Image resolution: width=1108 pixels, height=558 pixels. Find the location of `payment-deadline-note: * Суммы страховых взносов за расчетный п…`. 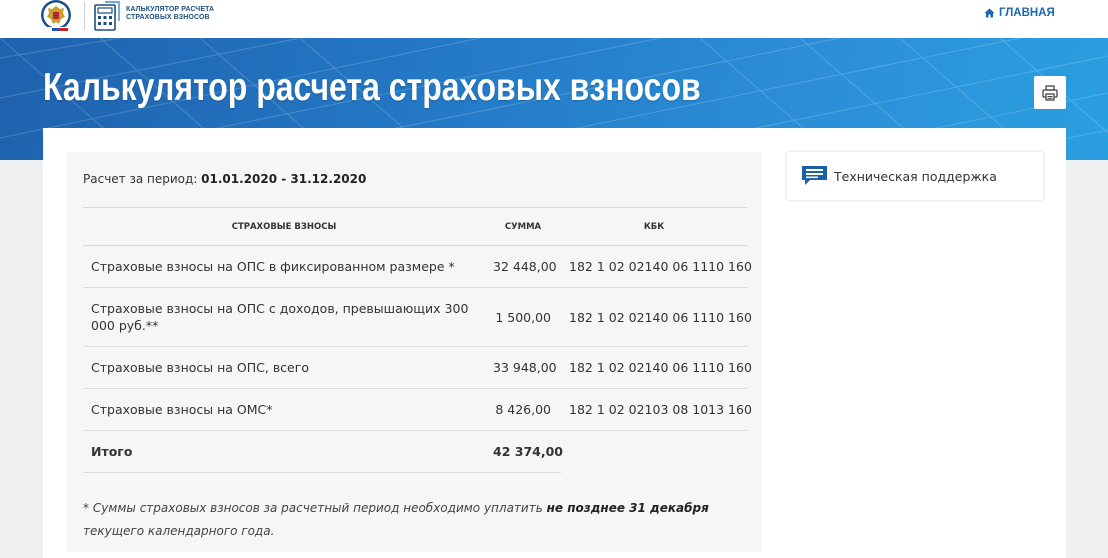

payment-deadline-note: * Суммы страховых взносов за расчетный п… is located at coordinates (417, 520).